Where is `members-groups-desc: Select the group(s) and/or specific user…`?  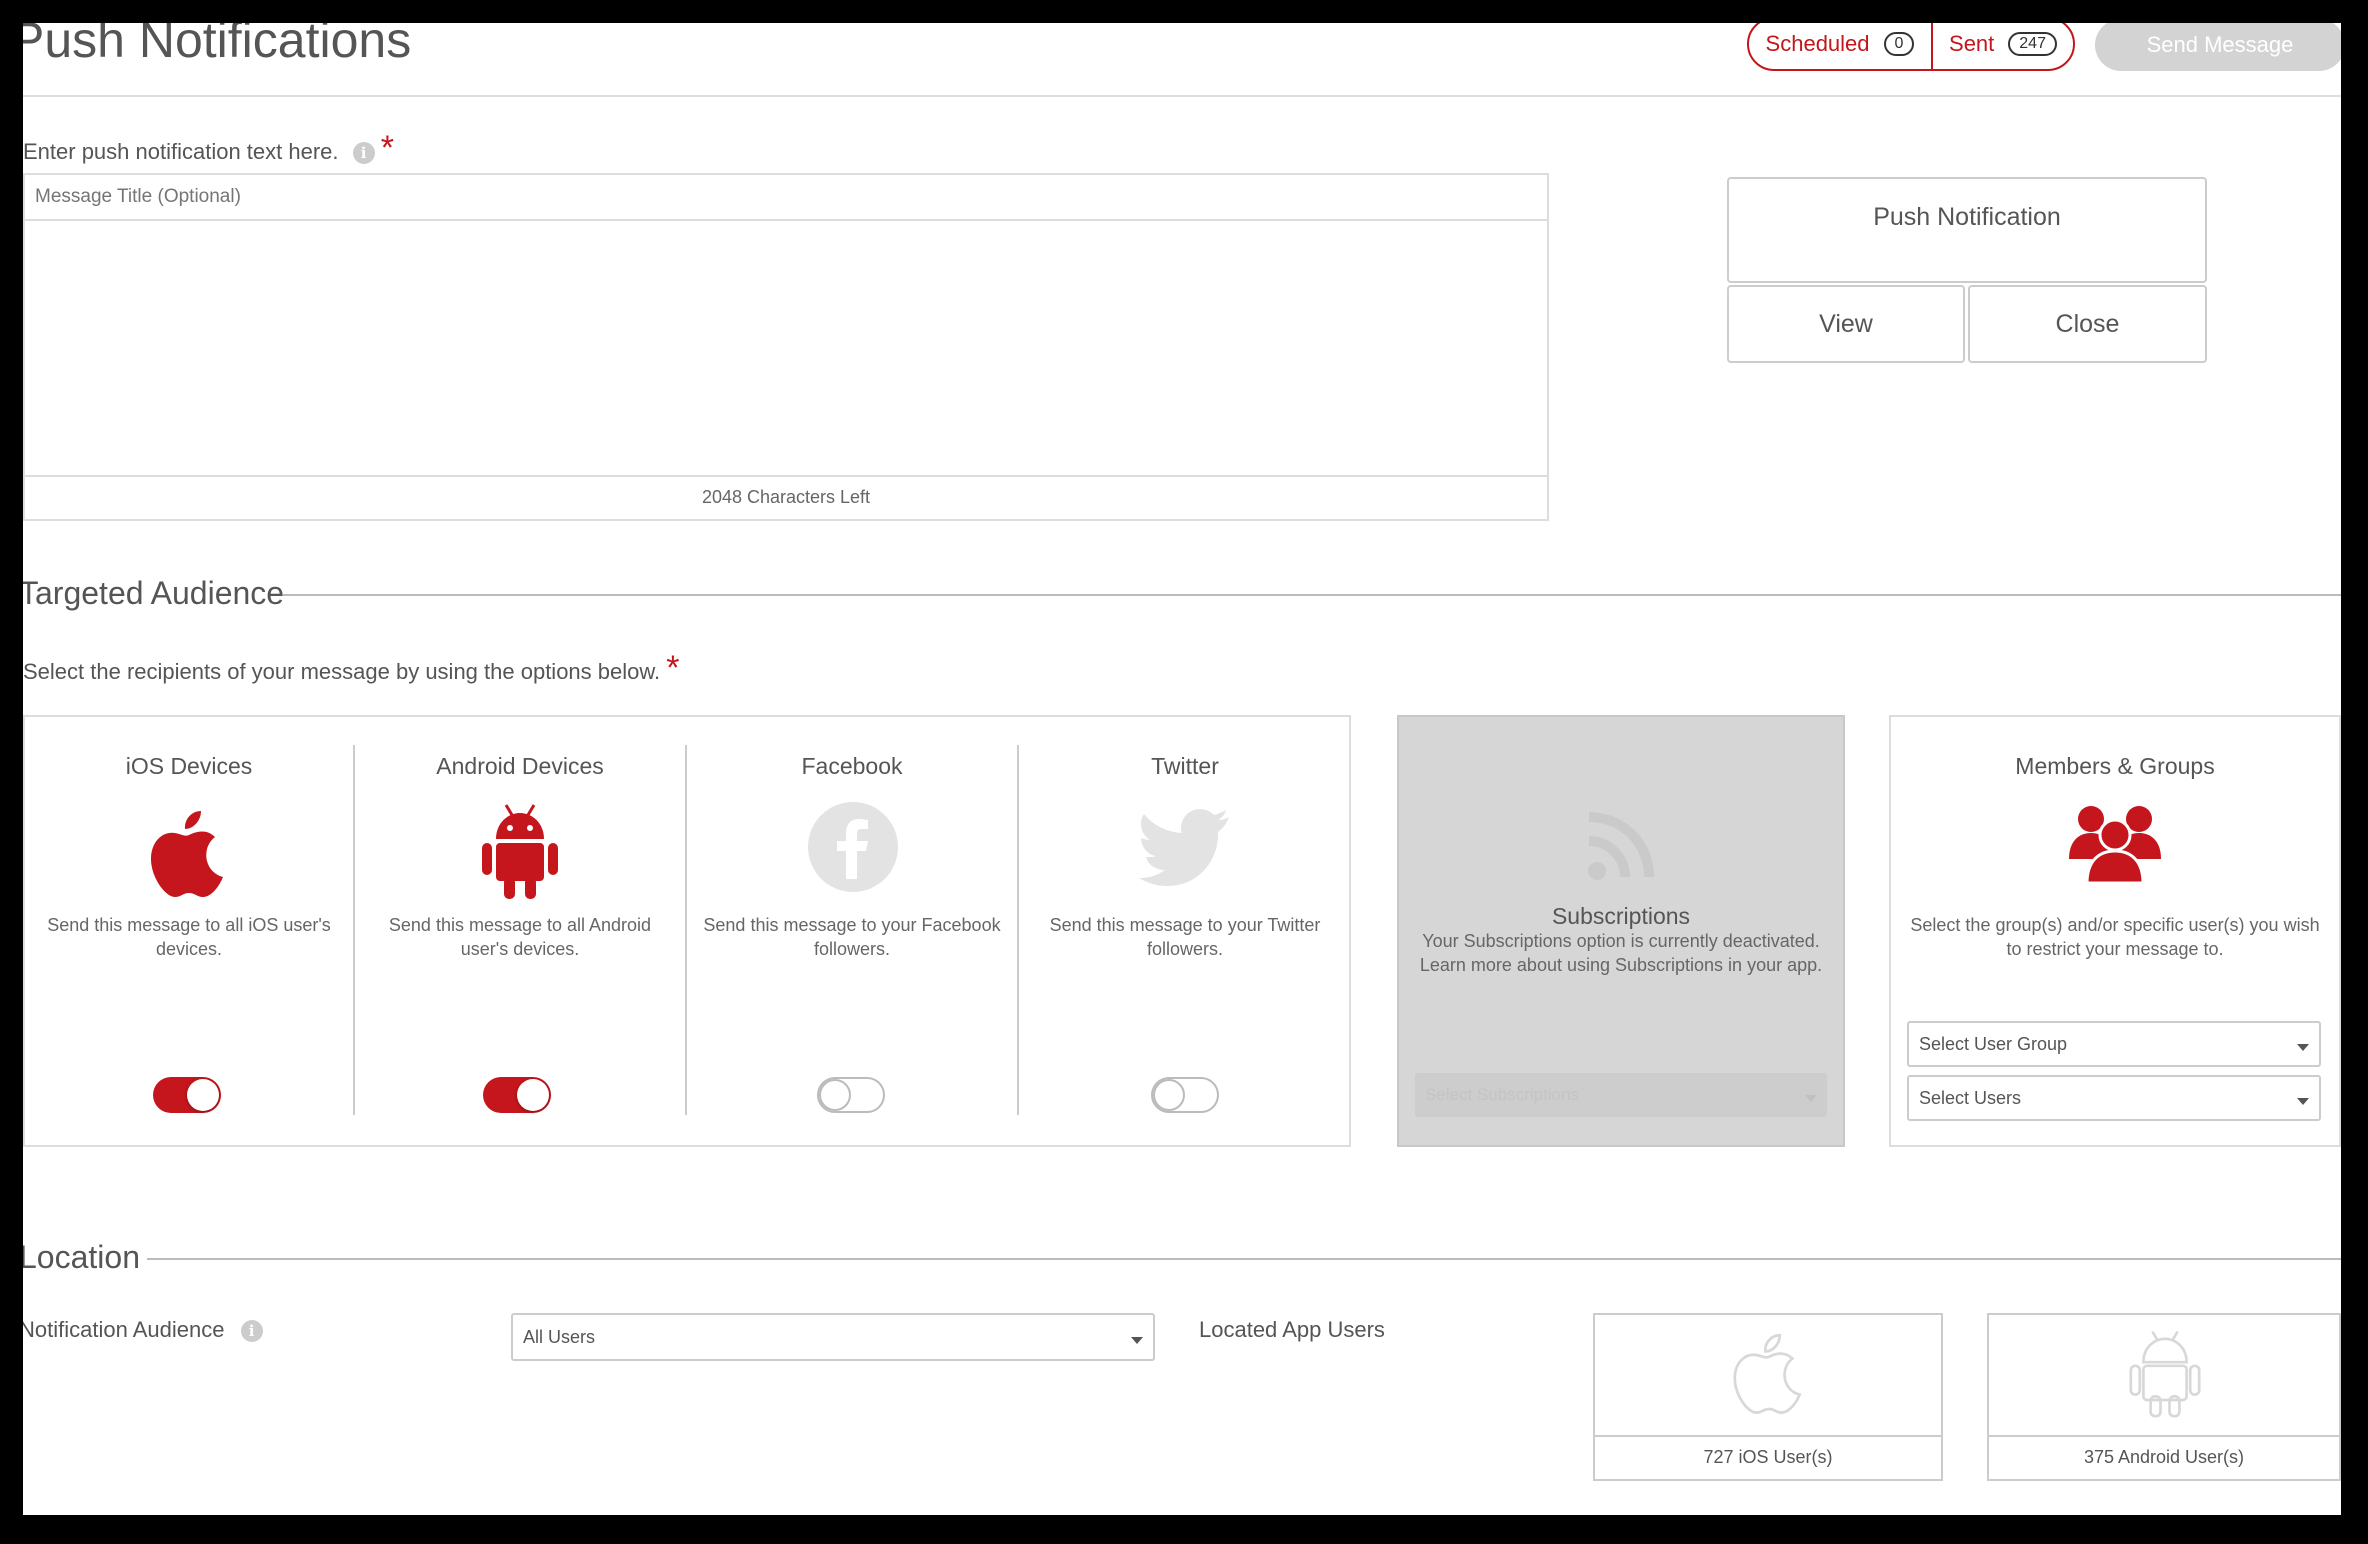
members-groups-desc: Select the group(s) and/or specific user… is located at coordinates (2115, 937).